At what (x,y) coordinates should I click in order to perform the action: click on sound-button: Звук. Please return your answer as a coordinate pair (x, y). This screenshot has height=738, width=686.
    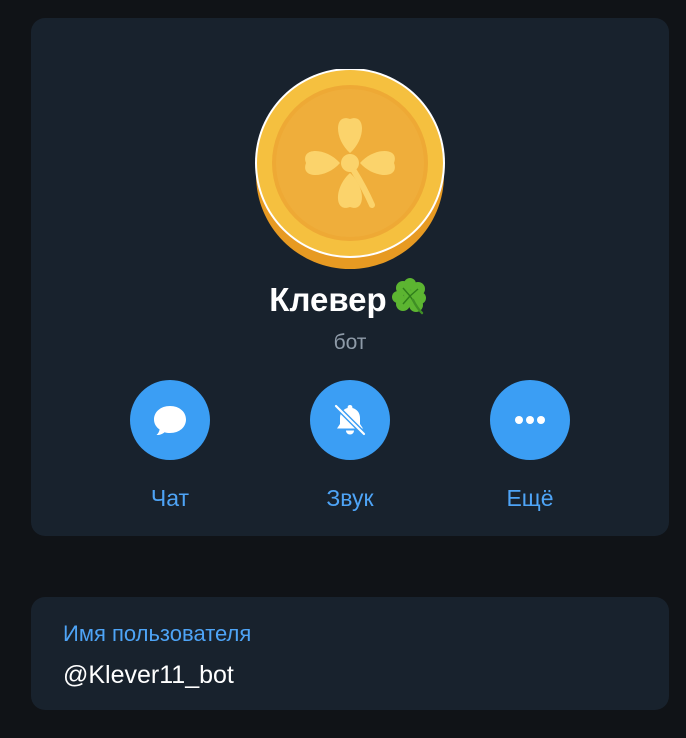
    Looking at the image, I should click on (350, 446).